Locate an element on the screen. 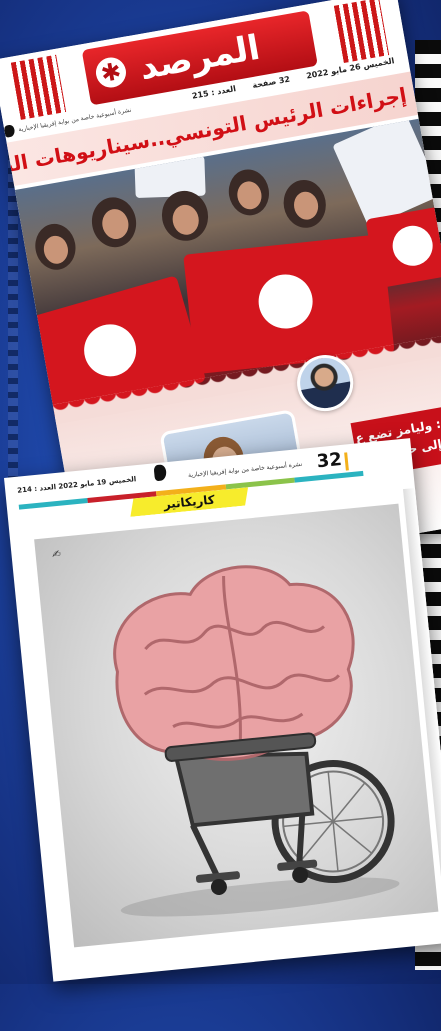 The height and width of the screenshot is (1031, 441). tunisian-flag is located at coordinates (403, 246).